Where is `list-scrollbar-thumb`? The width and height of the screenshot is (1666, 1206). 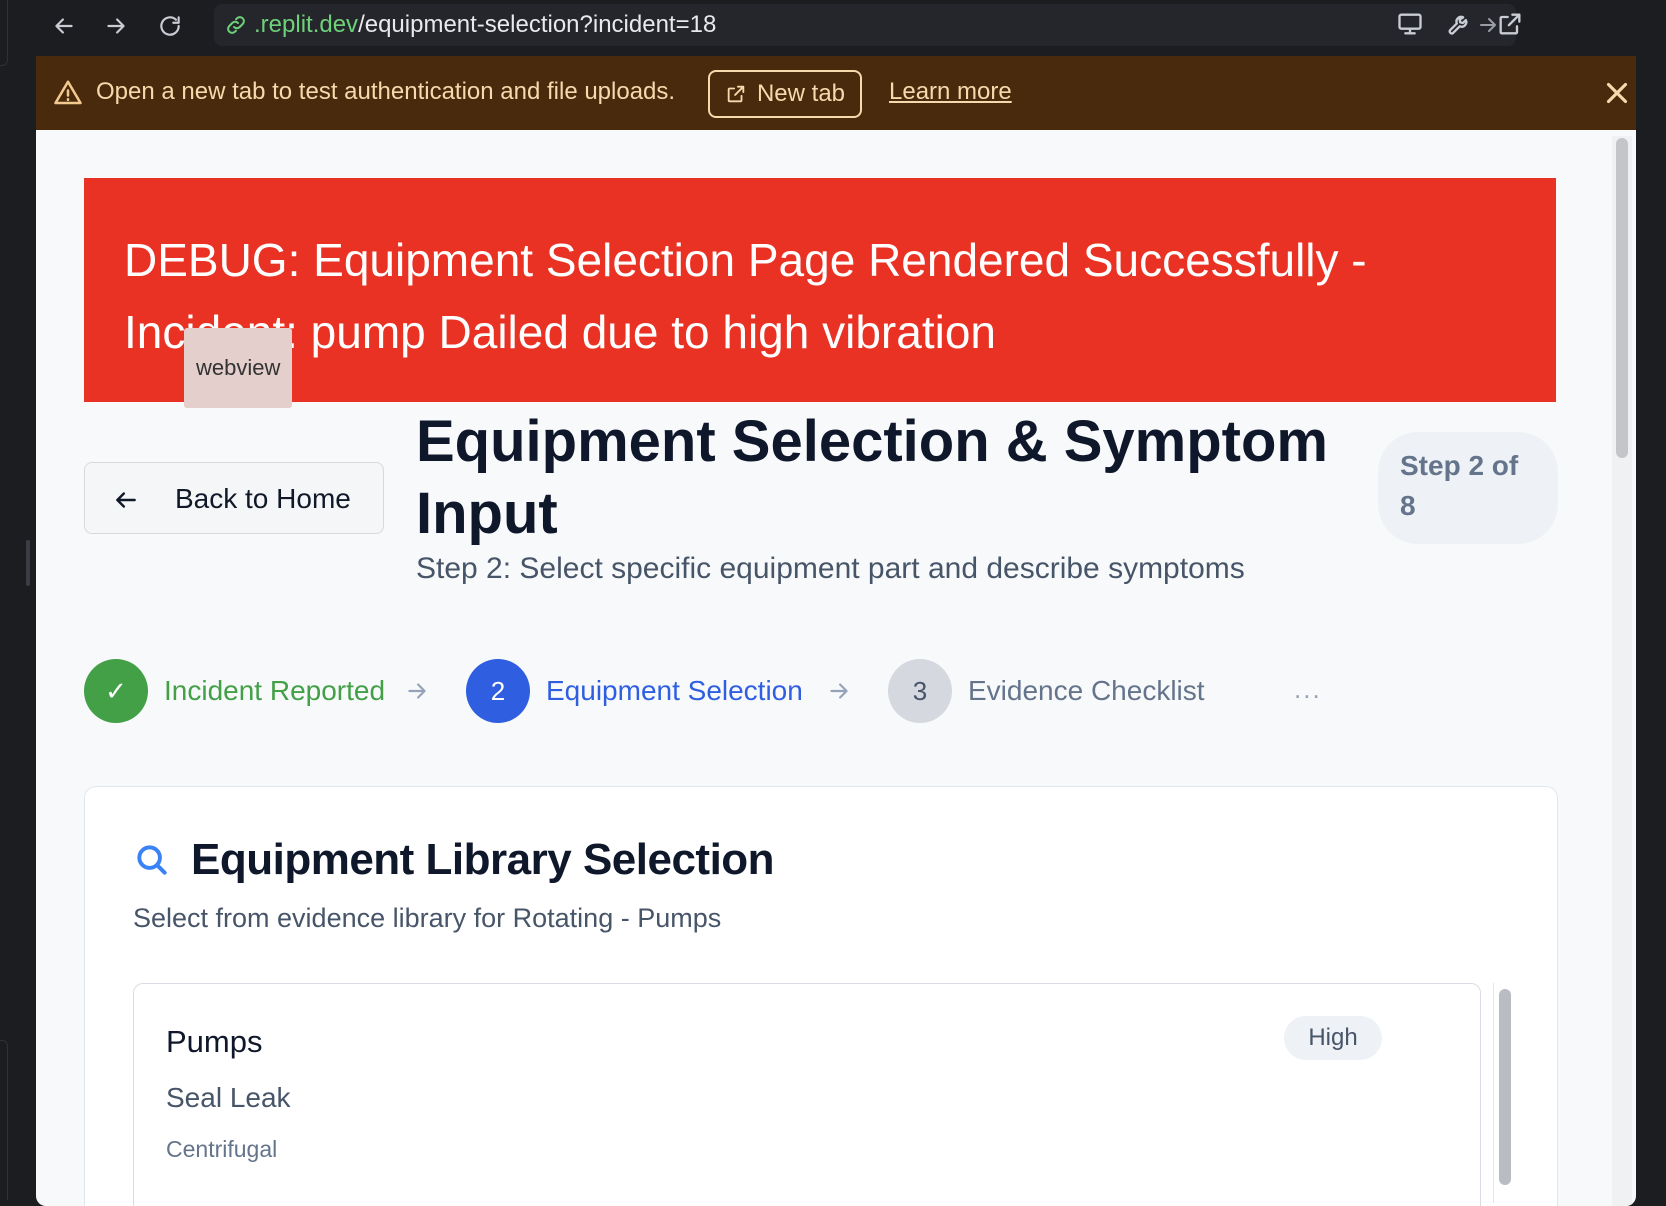
list-scrollbar-thumb is located at coordinates (1505, 1087).